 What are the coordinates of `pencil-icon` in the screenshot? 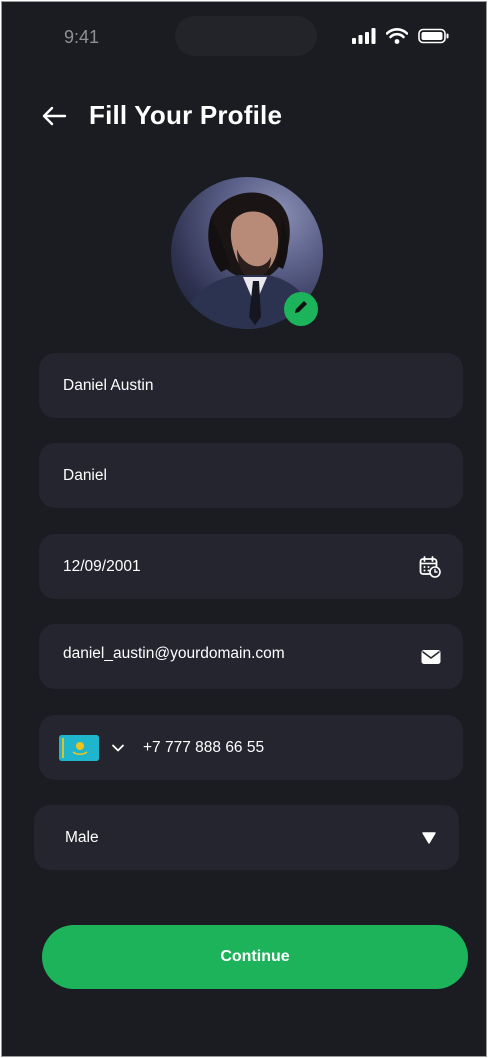 It's located at (301, 309).